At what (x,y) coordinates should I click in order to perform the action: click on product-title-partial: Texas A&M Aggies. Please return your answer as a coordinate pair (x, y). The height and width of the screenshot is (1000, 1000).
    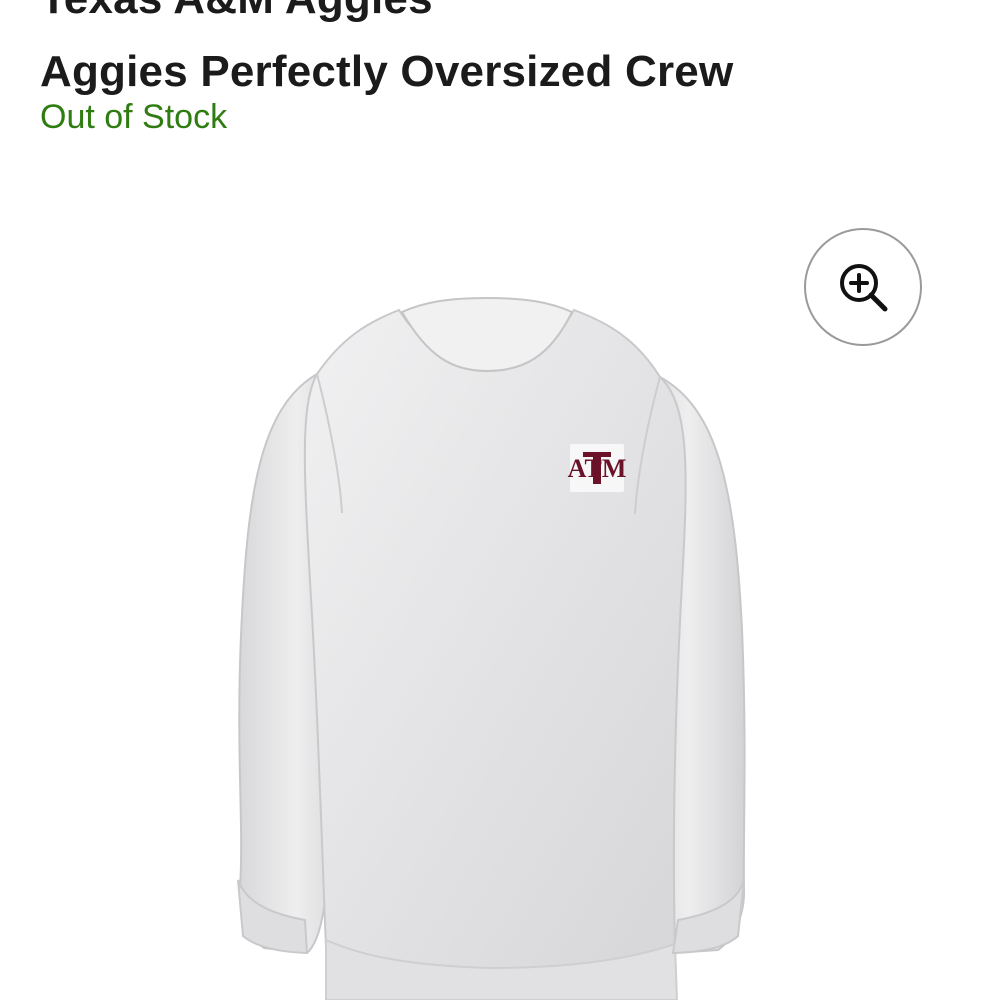
    Looking at the image, I should click on (236, 12).